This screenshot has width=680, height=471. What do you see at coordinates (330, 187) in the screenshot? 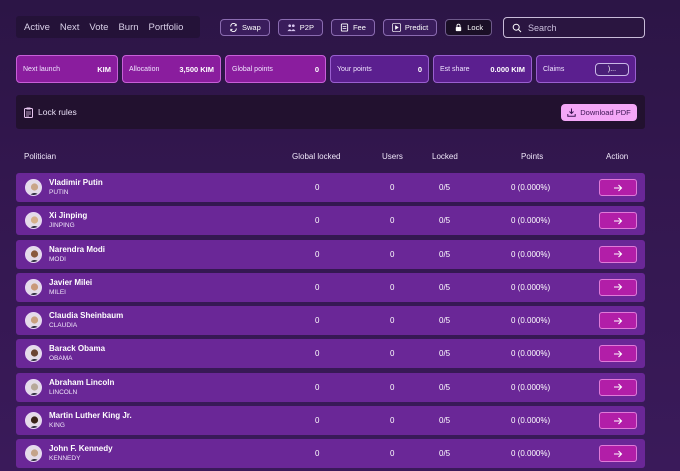
I see `table-row: Vladimir Putin PUTIN 0 0 0/5 0 (0.000%)` at bounding box center [330, 187].